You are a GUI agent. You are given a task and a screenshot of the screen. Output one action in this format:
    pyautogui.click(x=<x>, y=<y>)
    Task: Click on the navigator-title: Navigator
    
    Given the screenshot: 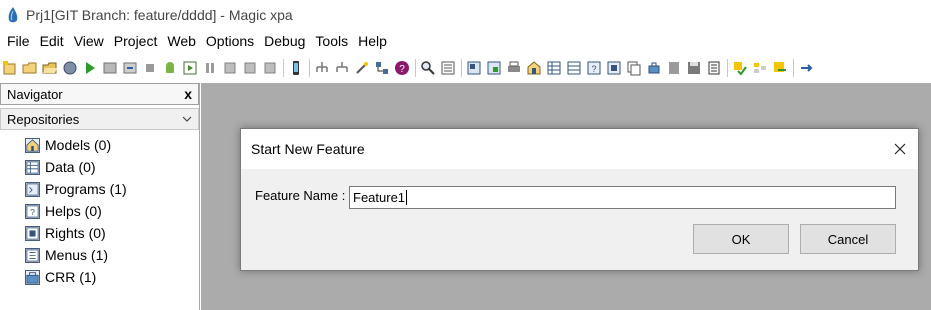 What is the action you would take?
    pyautogui.click(x=35, y=94)
    